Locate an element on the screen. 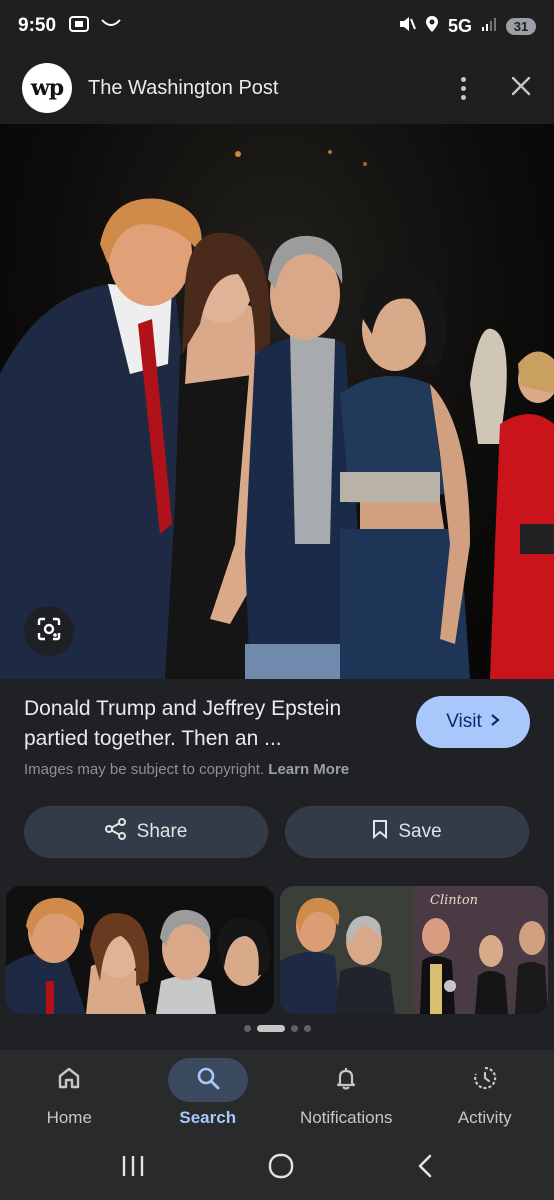 The width and height of the screenshot is (554, 1200). share-icon is located at coordinates (115, 832).